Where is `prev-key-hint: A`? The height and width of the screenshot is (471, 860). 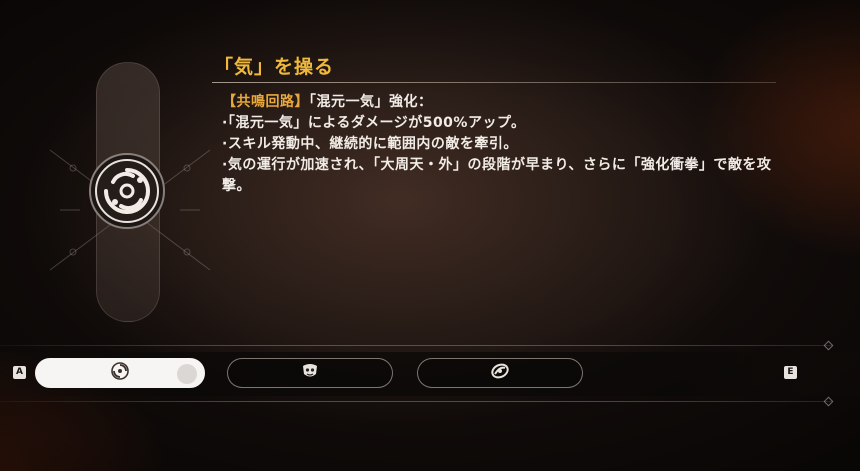
prev-key-hint: A is located at coordinates (19, 372).